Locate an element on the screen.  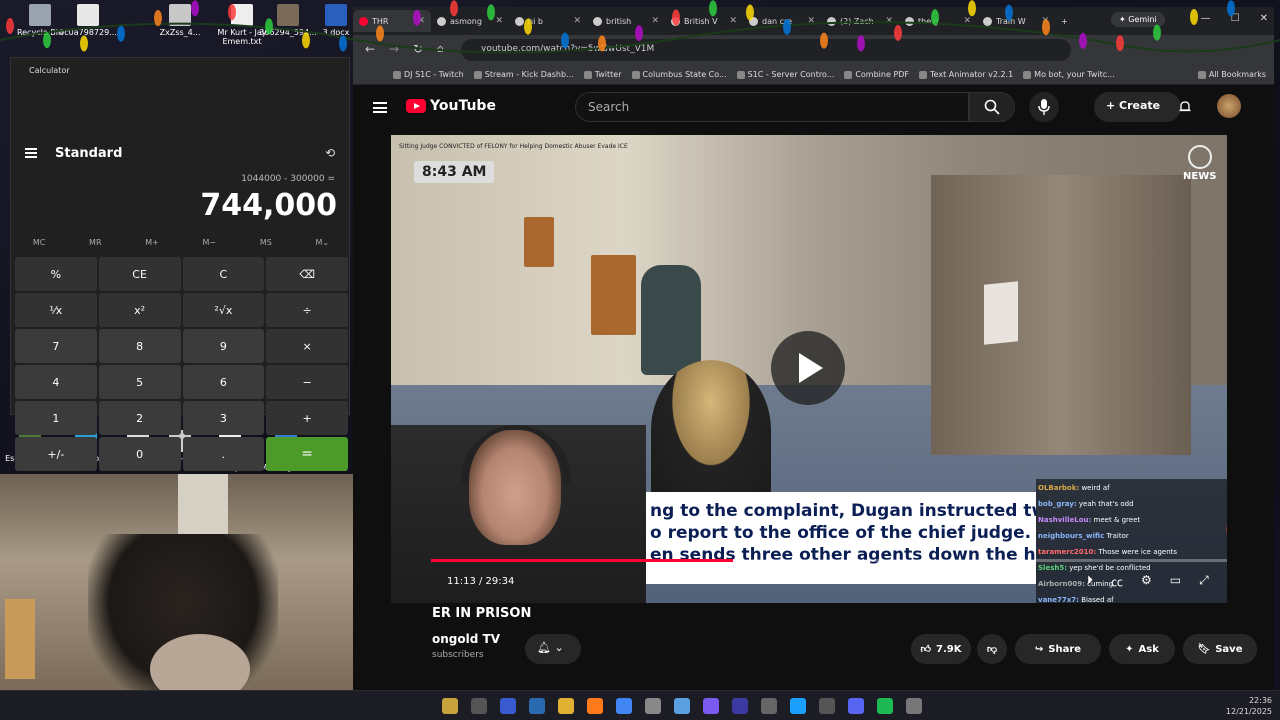
minimize-icon: — is located at coordinates (1206, 18).